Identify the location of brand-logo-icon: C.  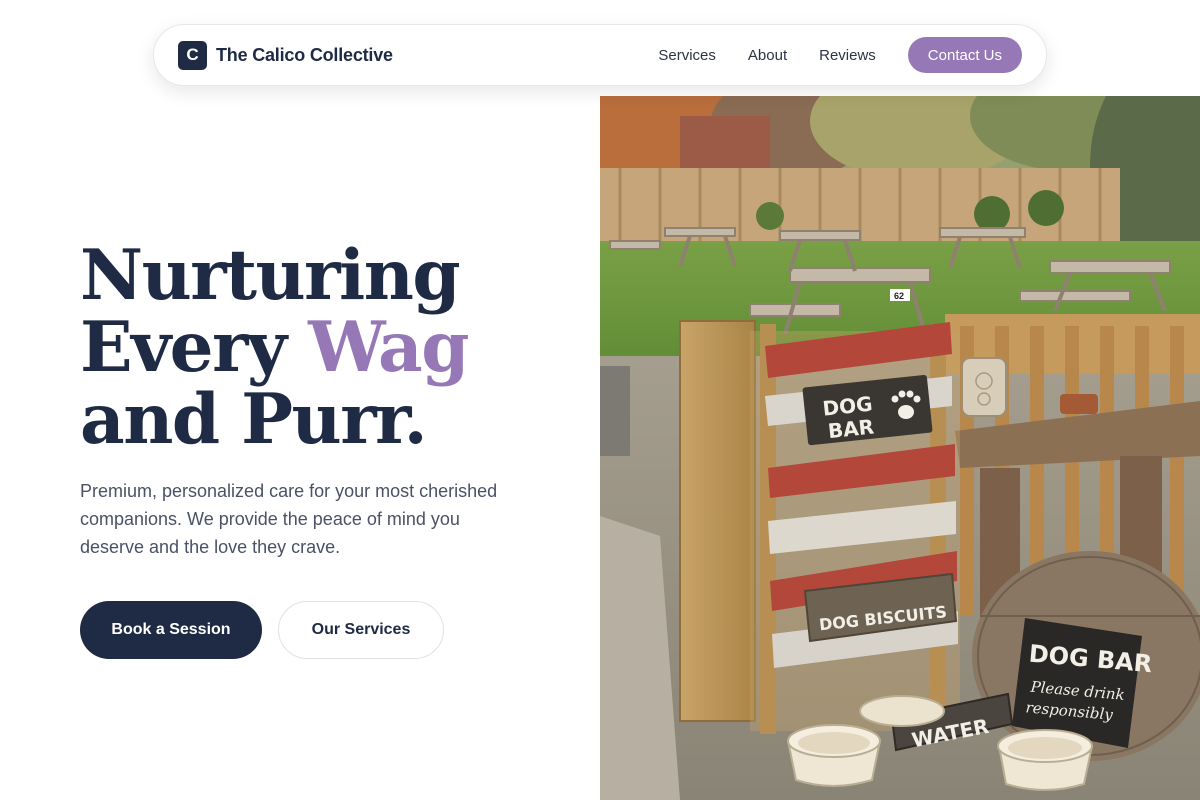
(192, 55).